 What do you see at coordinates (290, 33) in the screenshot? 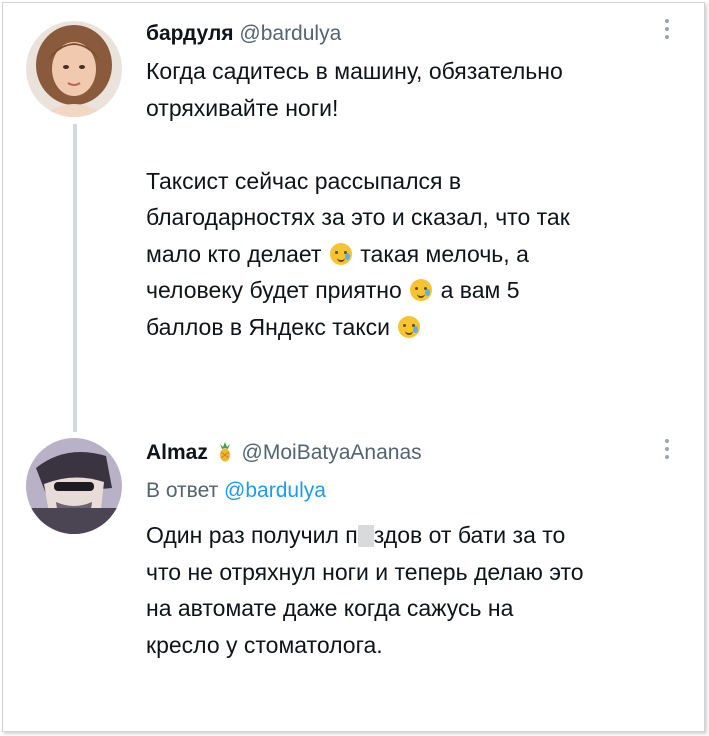
I see `author-handle: @bardulya` at bounding box center [290, 33].